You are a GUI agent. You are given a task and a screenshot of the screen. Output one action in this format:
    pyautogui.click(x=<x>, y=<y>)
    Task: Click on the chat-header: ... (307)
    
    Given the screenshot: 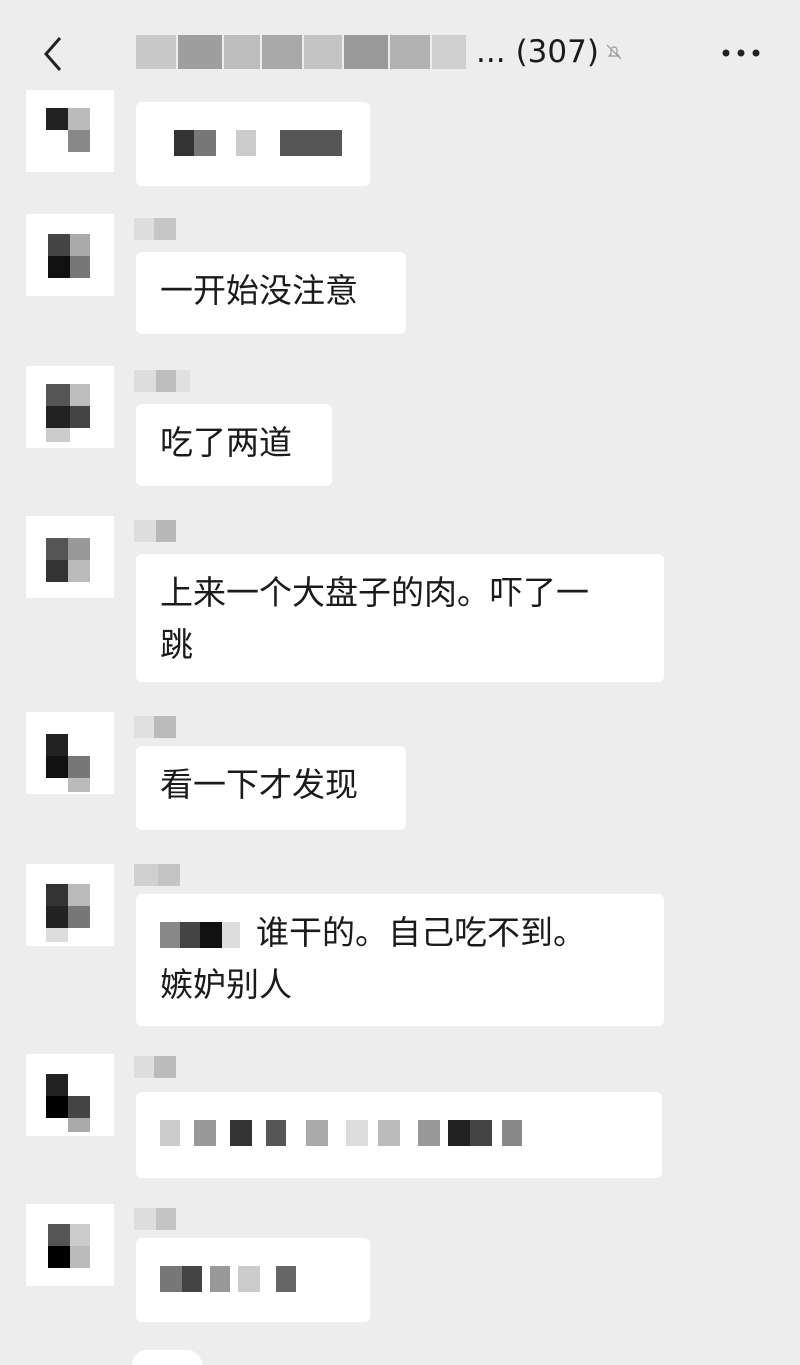 What is the action you would take?
    pyautogui.click(x=400, y=50)
    